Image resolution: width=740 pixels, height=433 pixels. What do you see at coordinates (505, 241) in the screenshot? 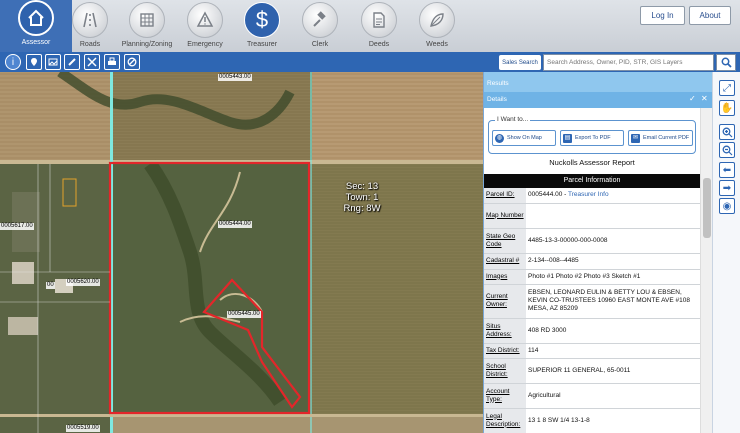
I see `row-key: State Geo Code` at bounding box center [505, 241].